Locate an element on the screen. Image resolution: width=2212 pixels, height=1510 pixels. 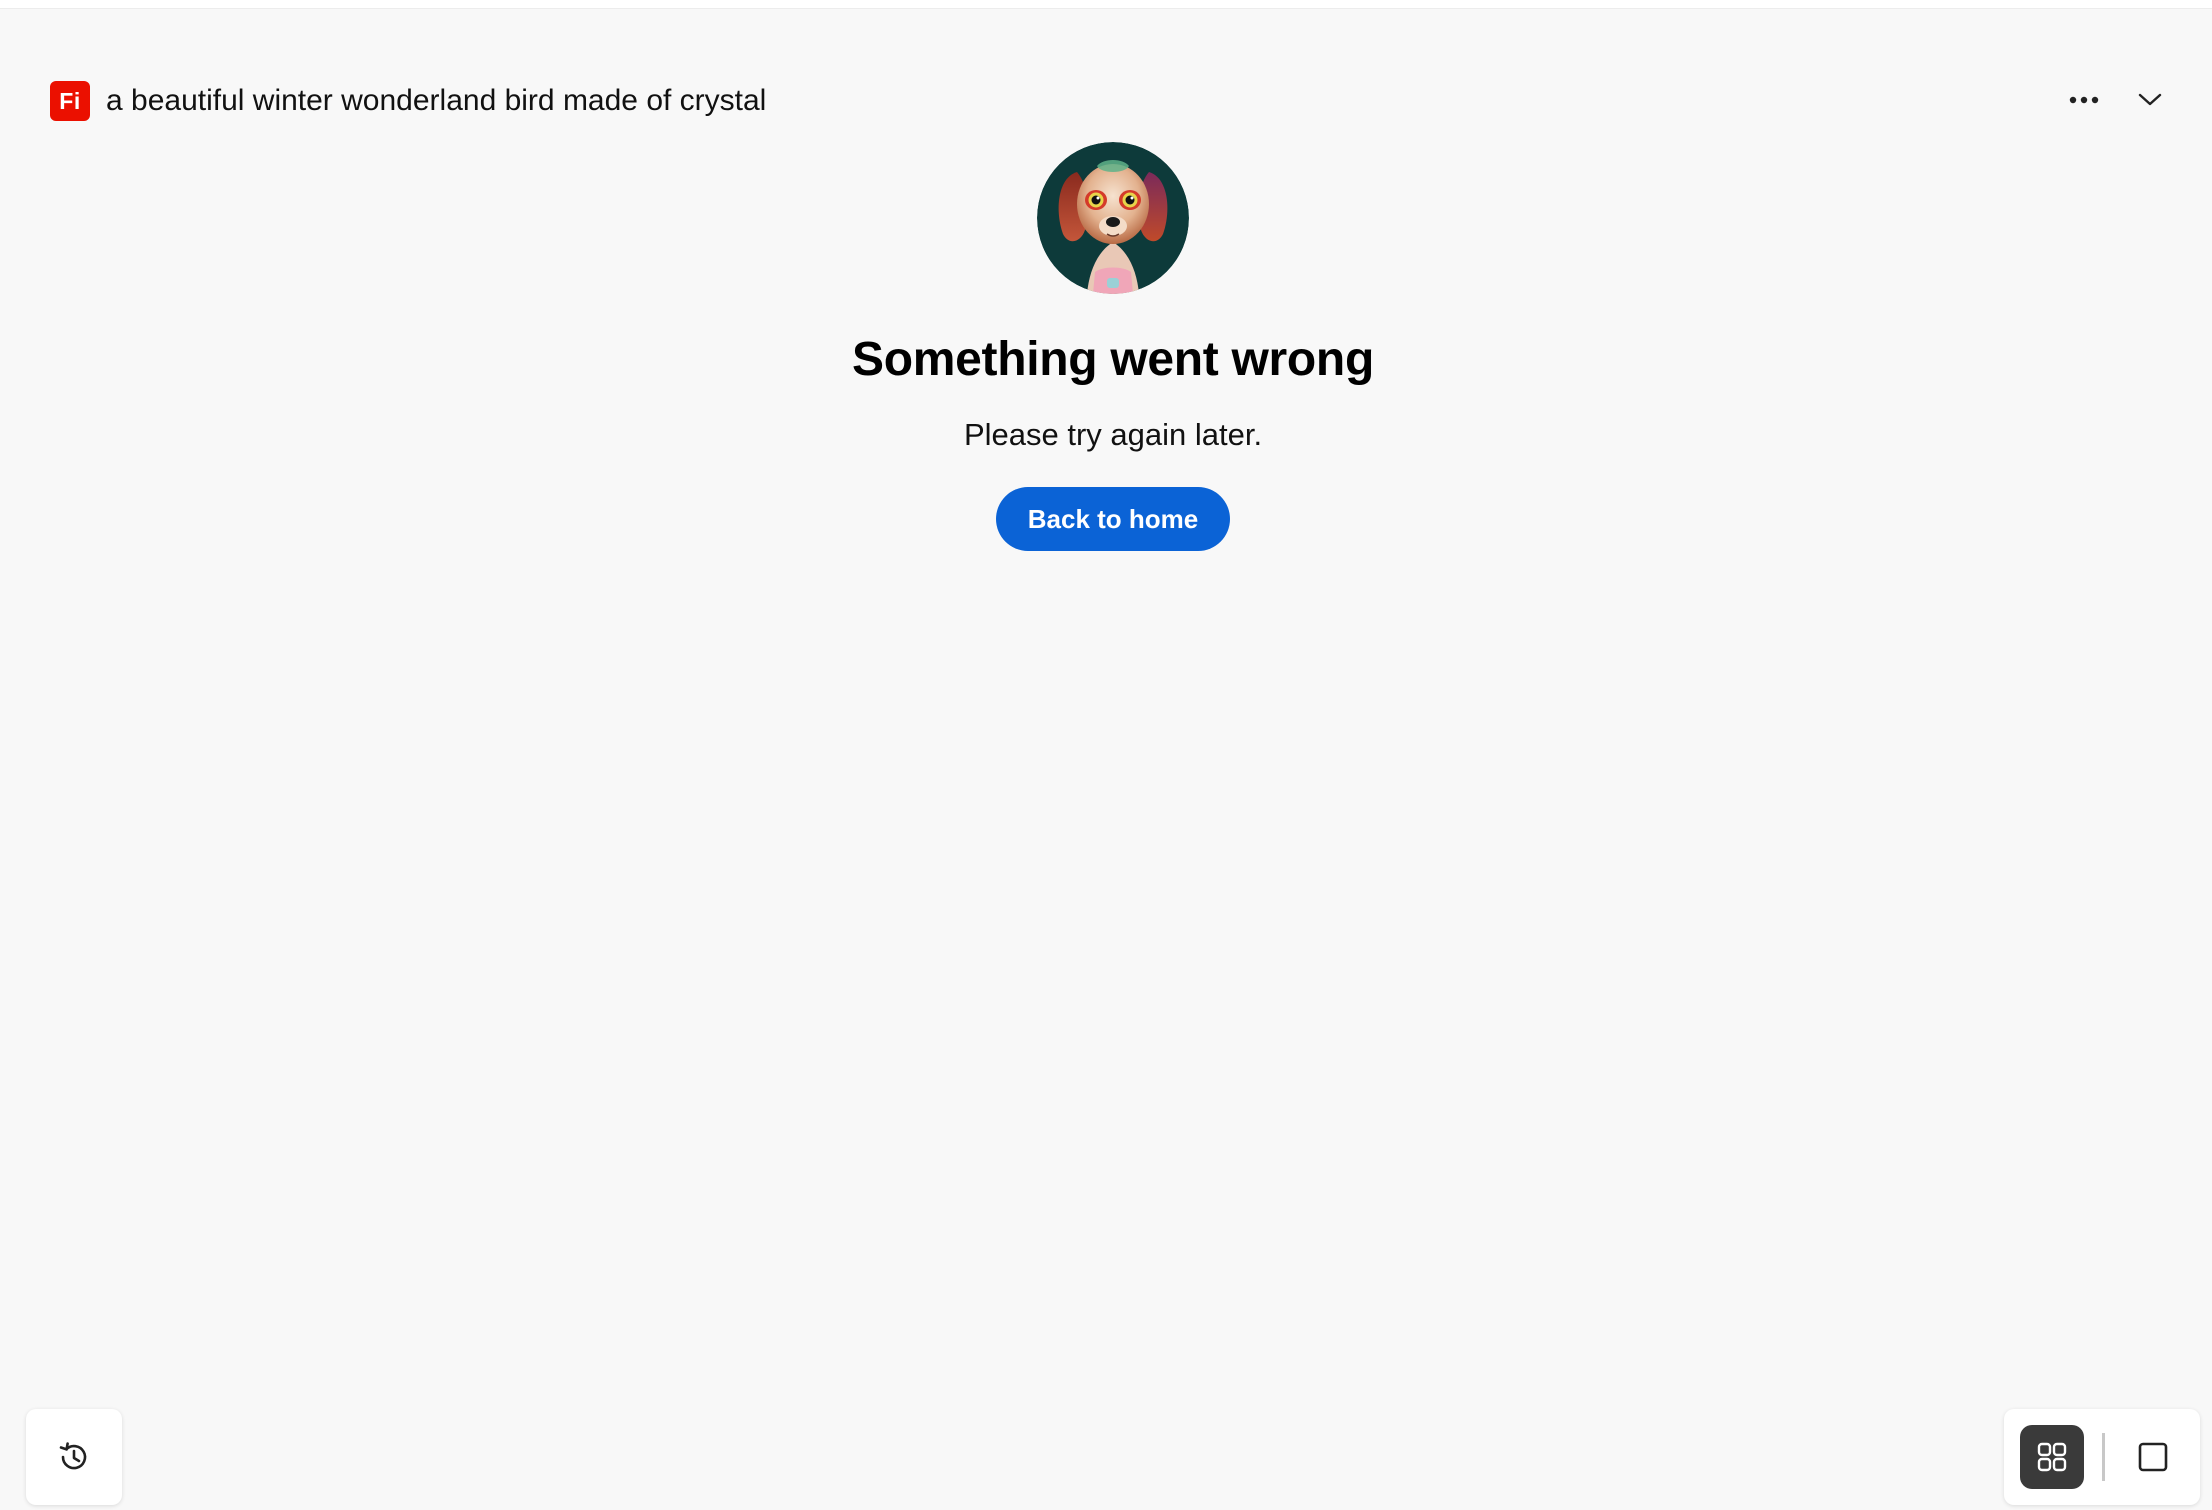
header-actions is located at coordinates (2117, 100).